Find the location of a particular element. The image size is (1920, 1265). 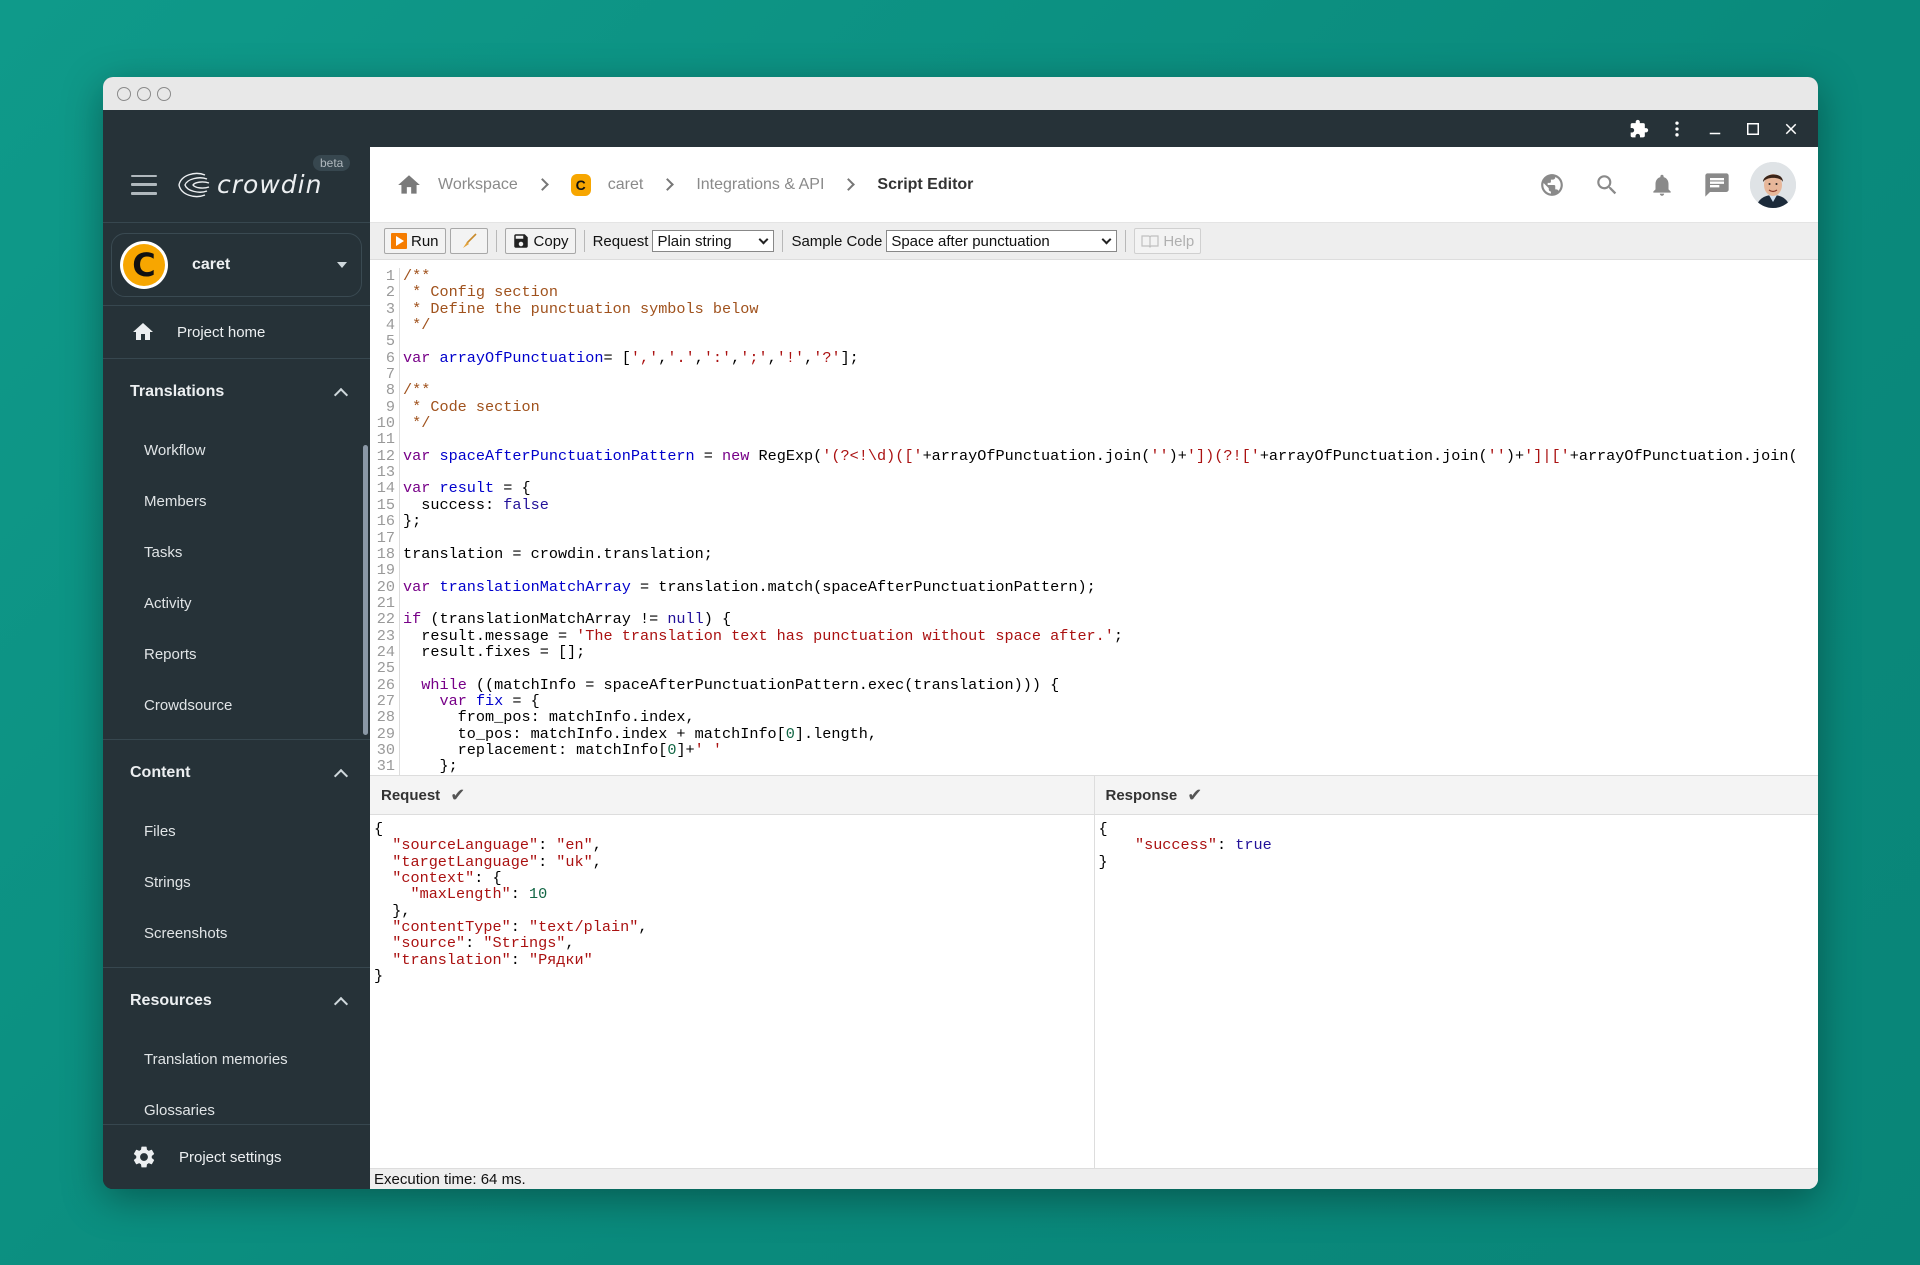

breadcrumb-integrations: Integrations & API is located at coordinates (760, 185).